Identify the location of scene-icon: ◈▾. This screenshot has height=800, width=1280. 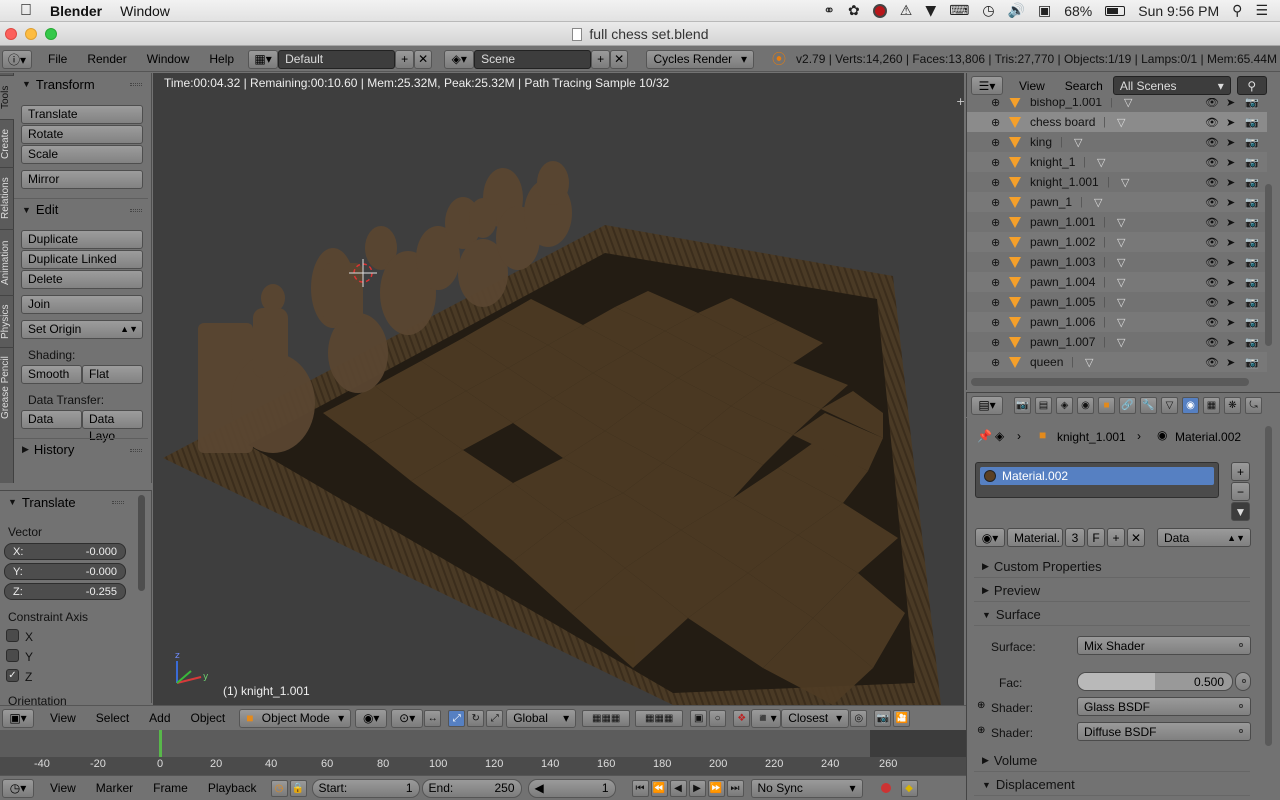
(459, 59).